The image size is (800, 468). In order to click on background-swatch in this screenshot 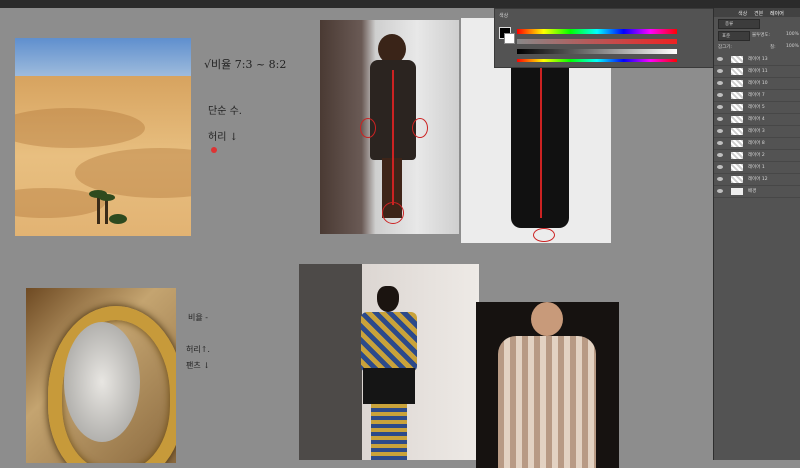, I will do `click(509, 38)`.